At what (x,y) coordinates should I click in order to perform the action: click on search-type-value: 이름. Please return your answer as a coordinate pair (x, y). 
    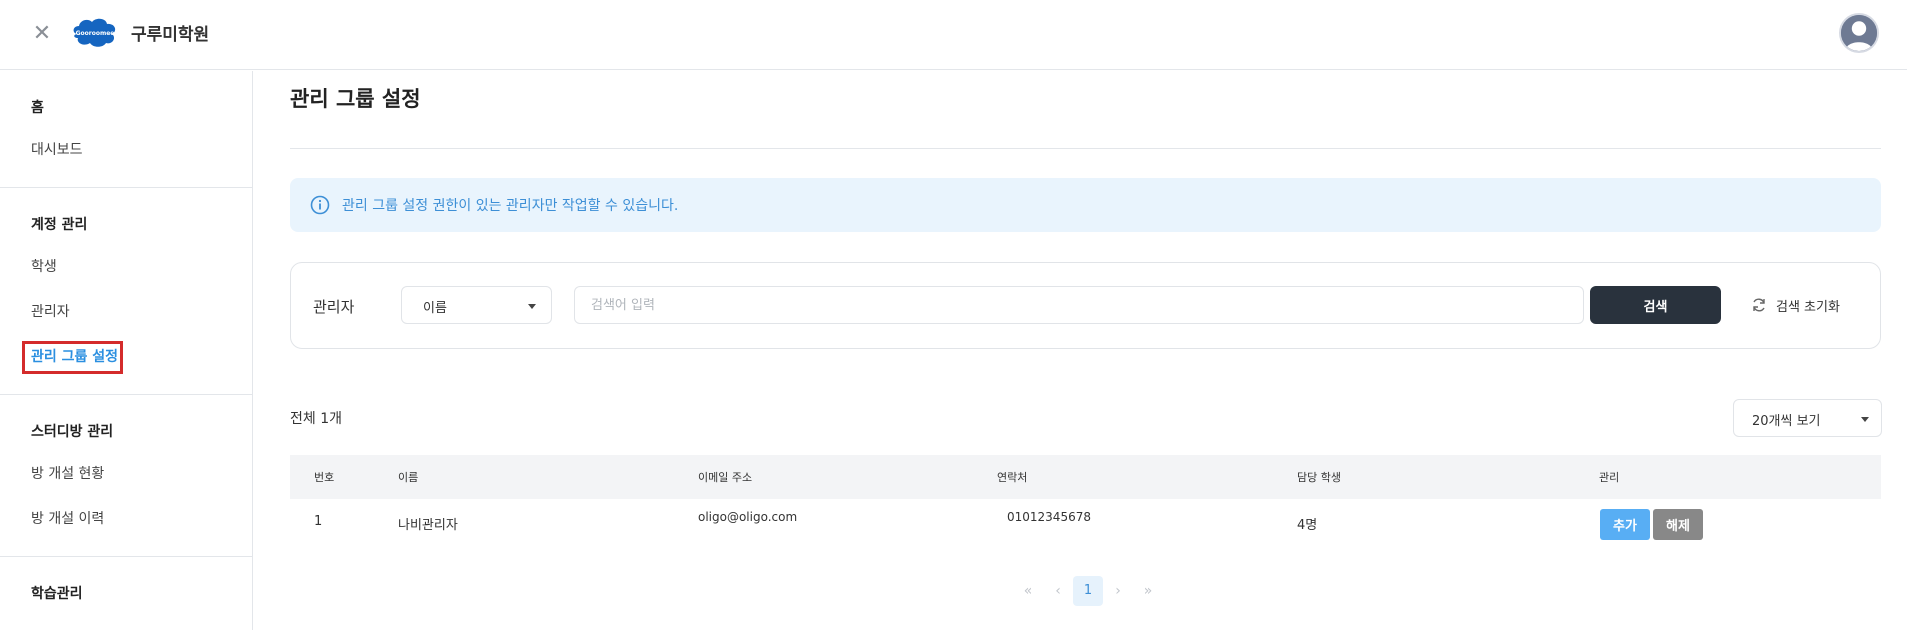
    Looking at the image, I should click on (435, 308).